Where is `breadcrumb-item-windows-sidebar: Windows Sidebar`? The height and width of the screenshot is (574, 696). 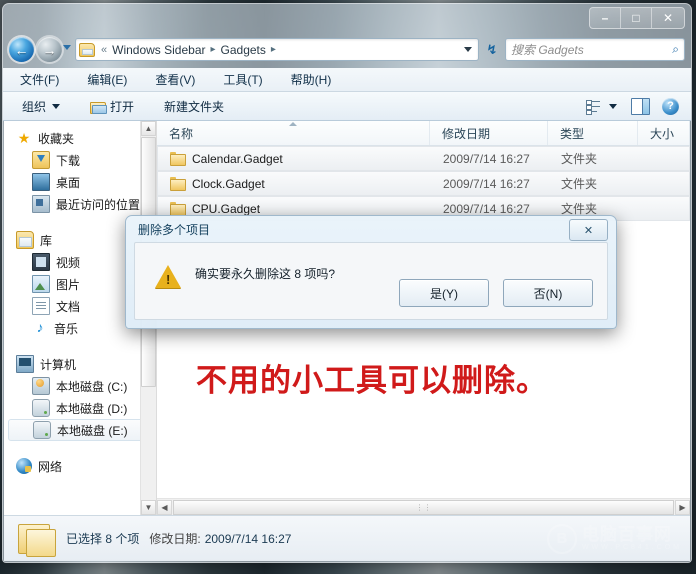
breadcrumb-item-windows-sidebar: Windows Sidebar is located at coordinates (158, 50).